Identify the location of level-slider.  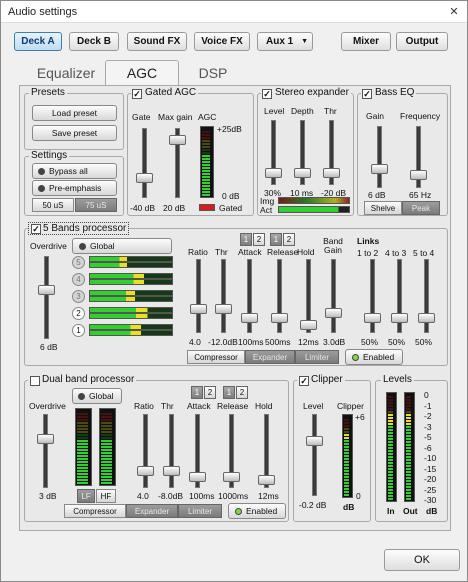
(273, 173).